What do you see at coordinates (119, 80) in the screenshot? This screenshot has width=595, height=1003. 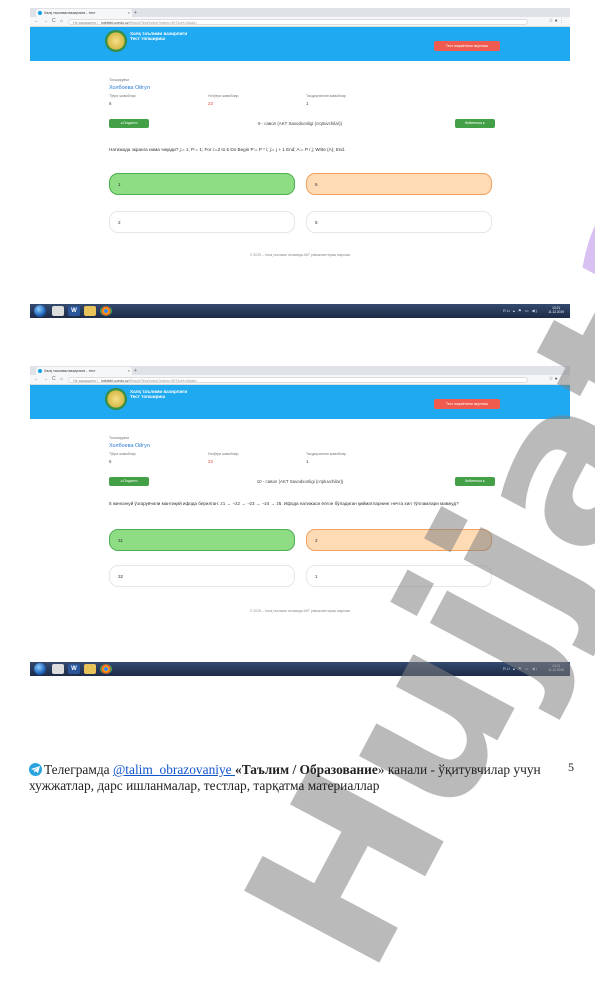 I see `examinee-label: Топширувчи` at bounding box center [119, 80].